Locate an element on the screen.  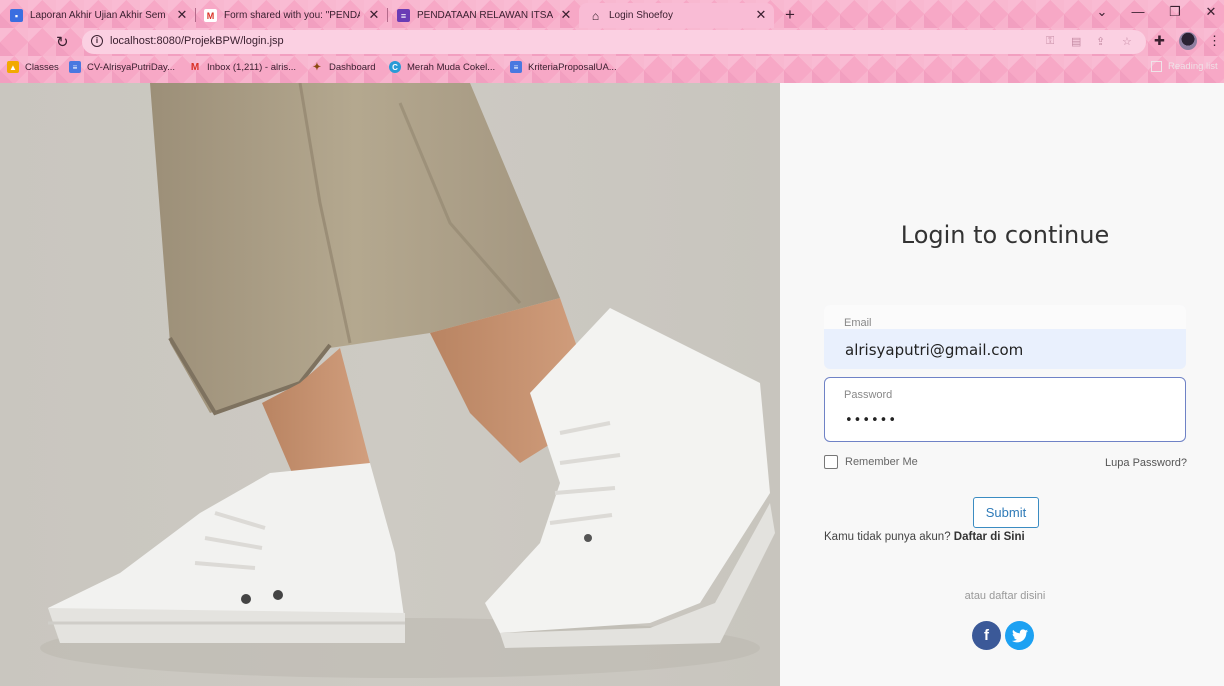
bookmark-star-icon: ☆ is located at coordinates (1127, 41).